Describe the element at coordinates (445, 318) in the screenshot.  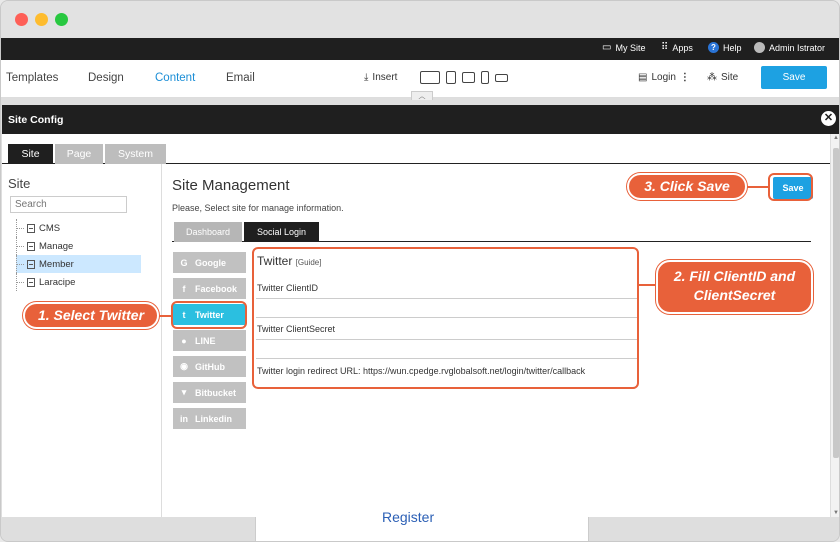
I see `highlight-twitter-fields` at that location.